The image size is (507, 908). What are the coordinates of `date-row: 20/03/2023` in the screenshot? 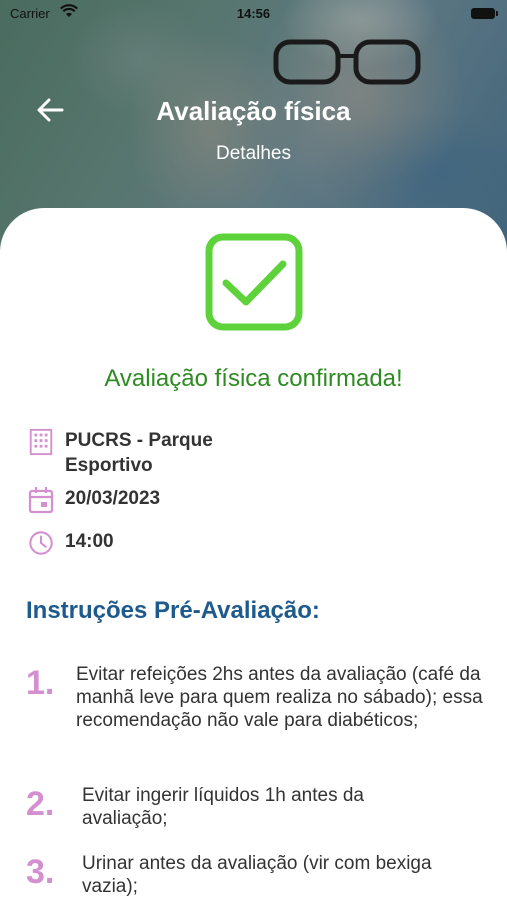 It's located at (94, 500).